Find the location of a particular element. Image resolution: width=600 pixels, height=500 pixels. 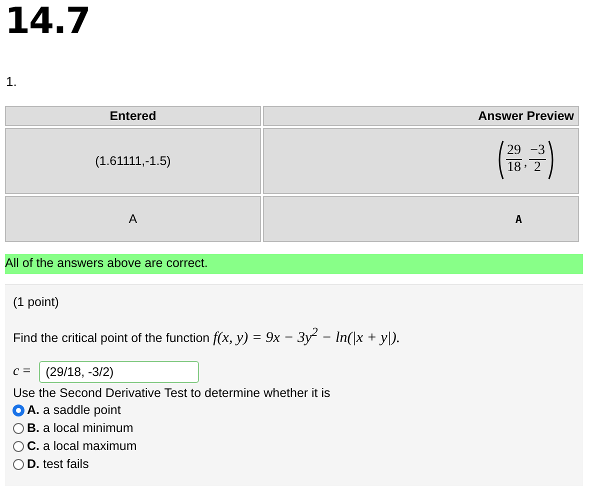

problem-prompt: Find the critical point of the function is located at coordinates (111, 338).